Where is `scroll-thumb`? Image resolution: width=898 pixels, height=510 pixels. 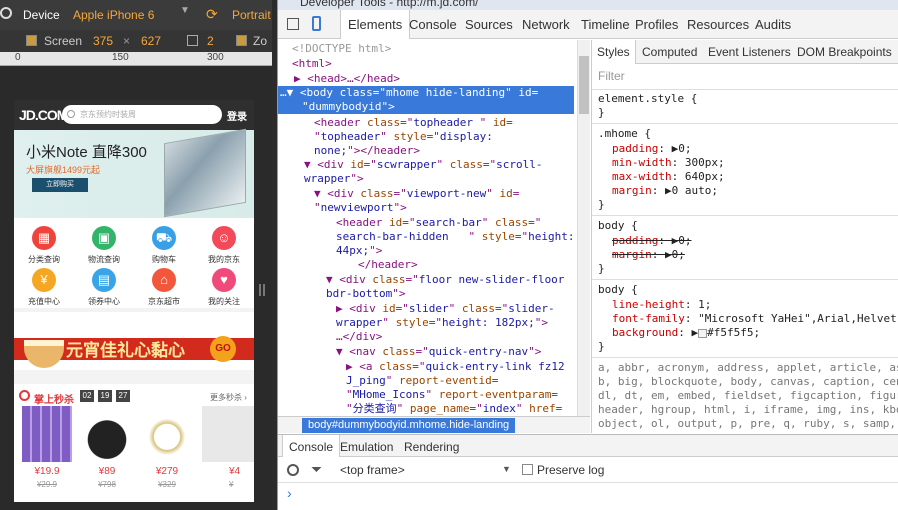
scroll-thumb is located at coordinates (584, 85).